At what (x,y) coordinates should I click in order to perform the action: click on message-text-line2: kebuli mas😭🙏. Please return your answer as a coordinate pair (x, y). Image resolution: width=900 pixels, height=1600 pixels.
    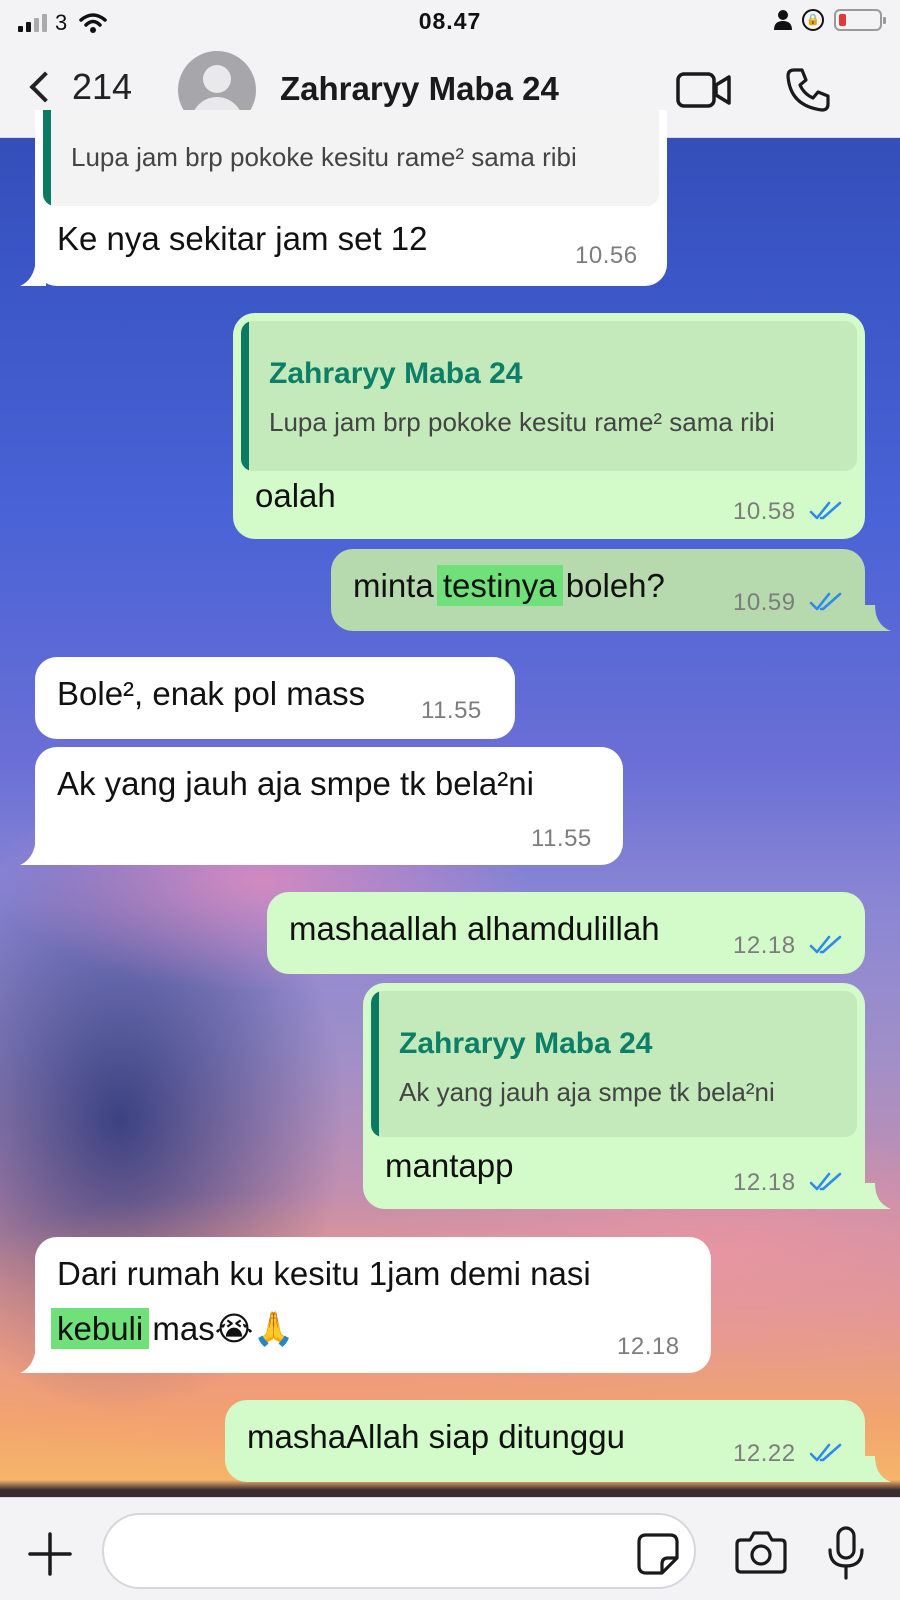
    Looking at the image, I should click on (172, 1328).